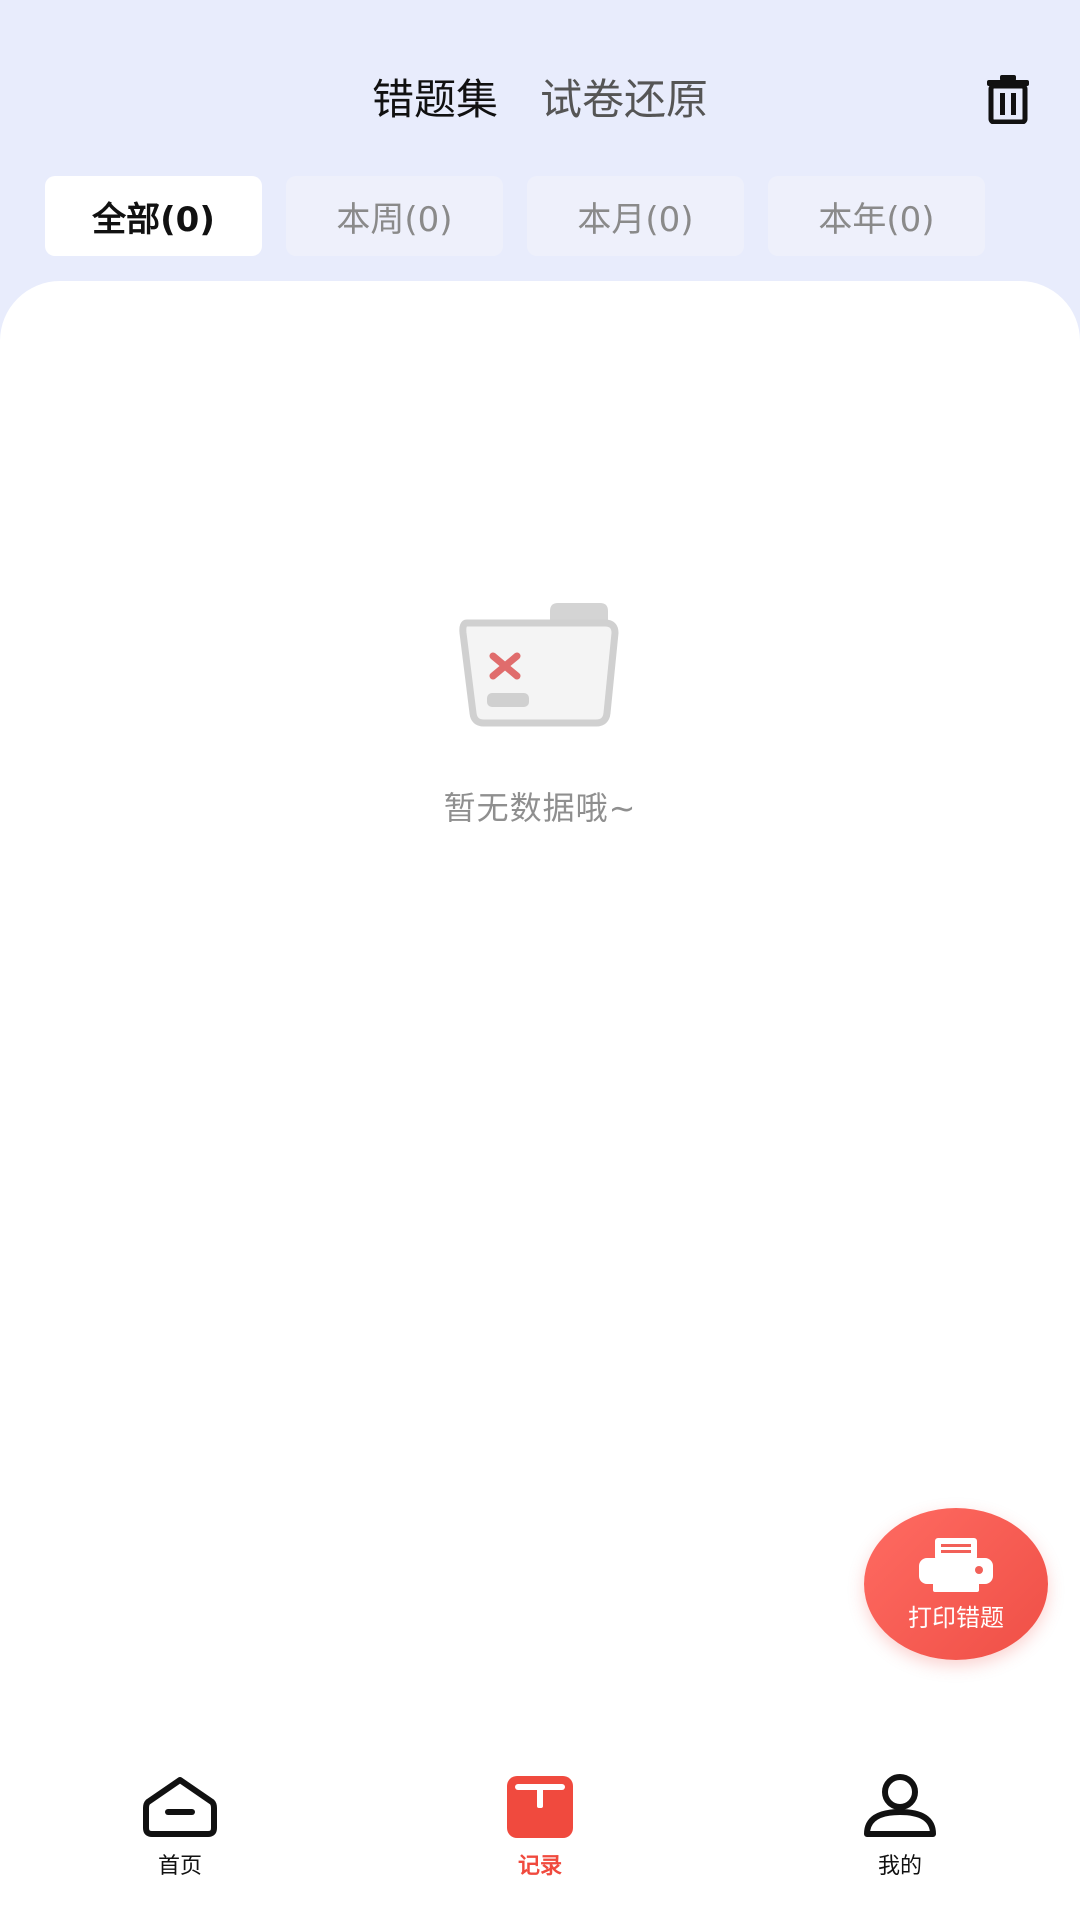 The width and height of the screenshot is (1080, 1920). What do you see at coordinates (900, 1846) in the screenshot?
I see `nav-mine: 我的` at bounding box center [900, 1846].